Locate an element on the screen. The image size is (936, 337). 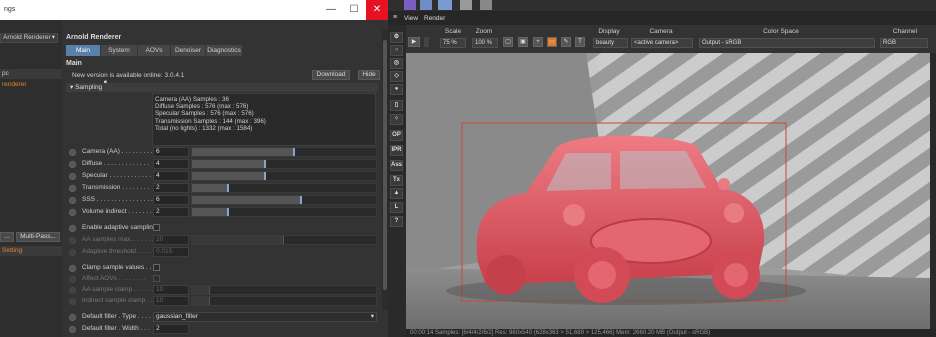
brush-icon: ✎ is located at coordinates (566, 42).